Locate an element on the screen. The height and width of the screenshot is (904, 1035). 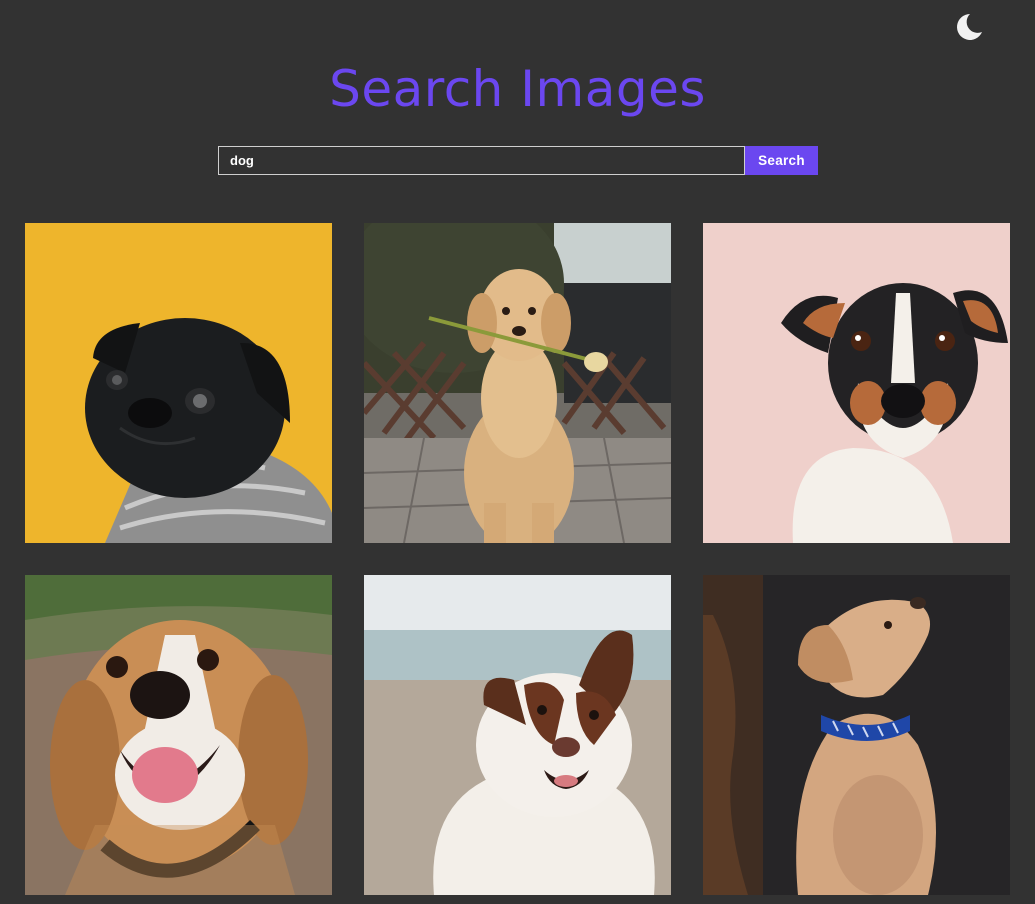
result-image-border-collie is located at coordinates (517, 735).